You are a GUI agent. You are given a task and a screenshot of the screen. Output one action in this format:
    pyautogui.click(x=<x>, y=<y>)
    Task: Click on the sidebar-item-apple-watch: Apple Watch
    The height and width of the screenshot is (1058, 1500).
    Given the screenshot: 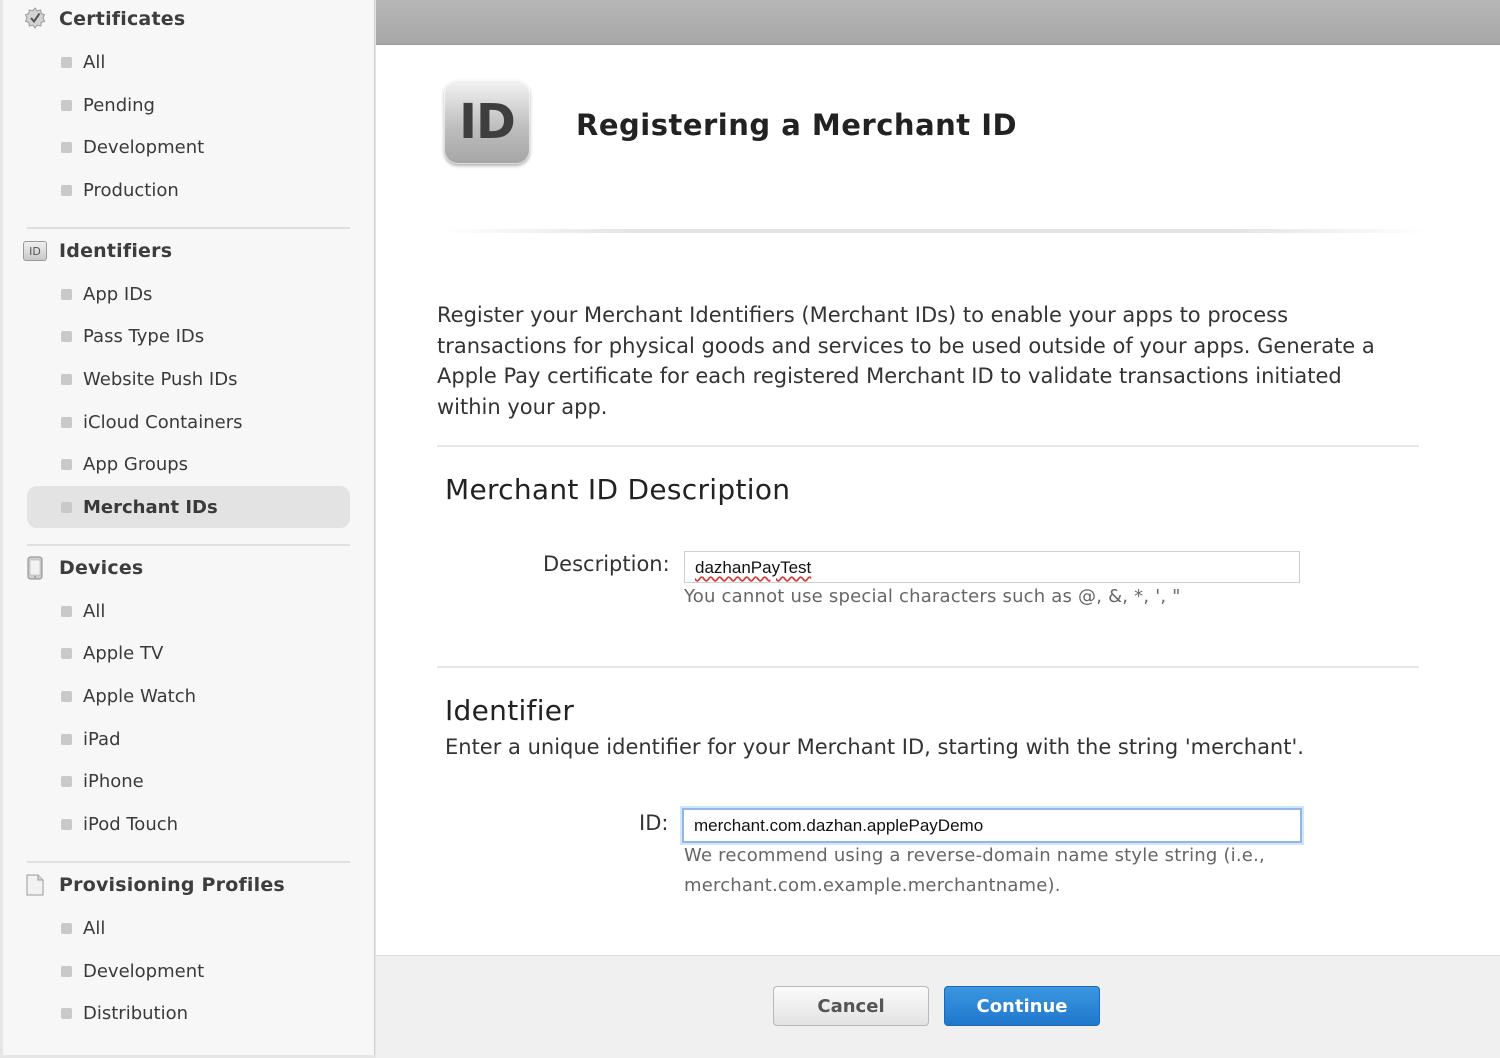 What is the action you would take?
    pyautogui.click(x=188, y=696)
    